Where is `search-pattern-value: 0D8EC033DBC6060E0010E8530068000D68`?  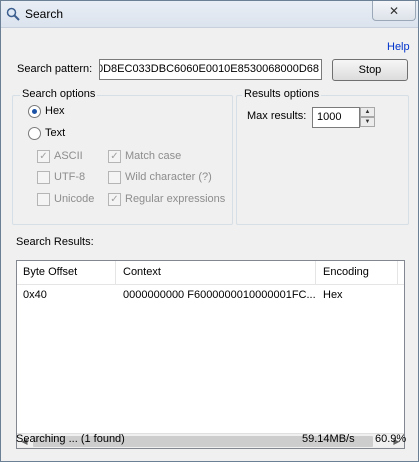 search-pattern-value: 0D8EC033DBC6060E0010E8530068000D68 is located at coordinates (209, 69).